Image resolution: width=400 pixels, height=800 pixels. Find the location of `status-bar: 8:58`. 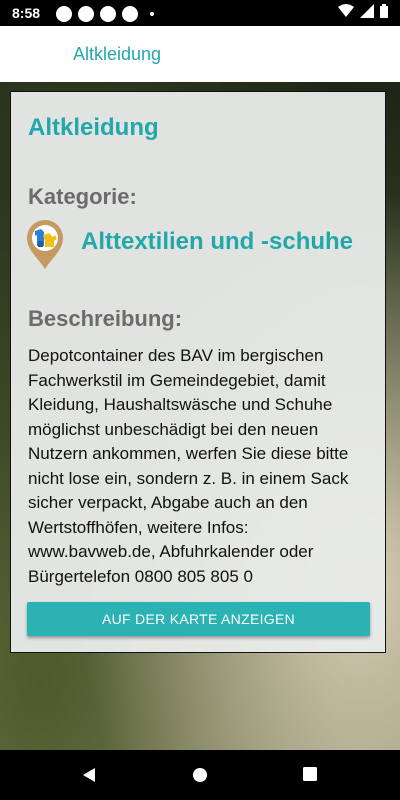

status-bar: 8:58 is located at coordinates (200, 13).